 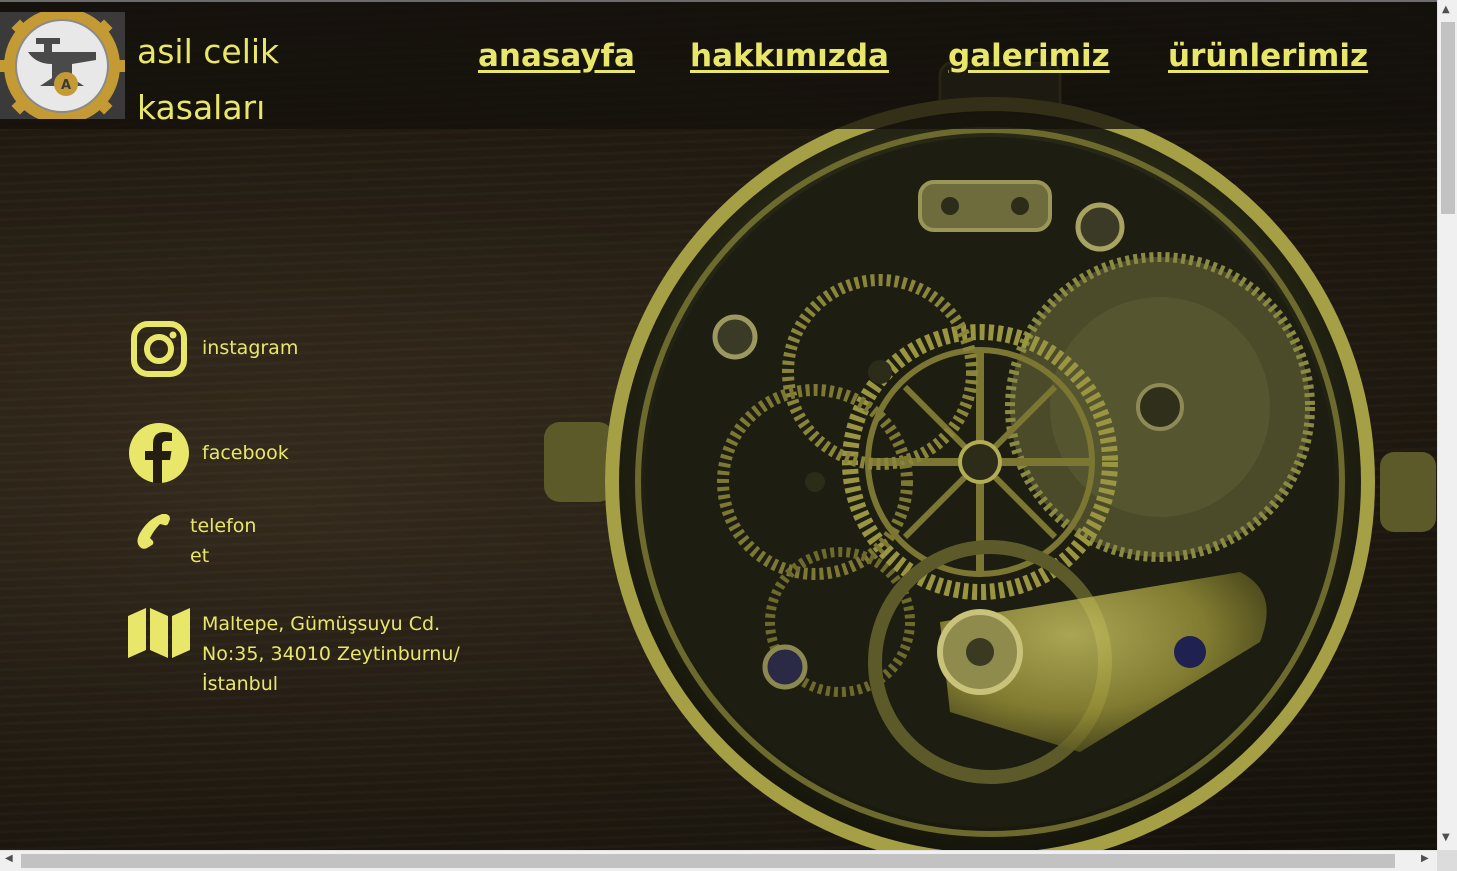 I want to click on phone-link: telefon et, so click(x=232, y=542).